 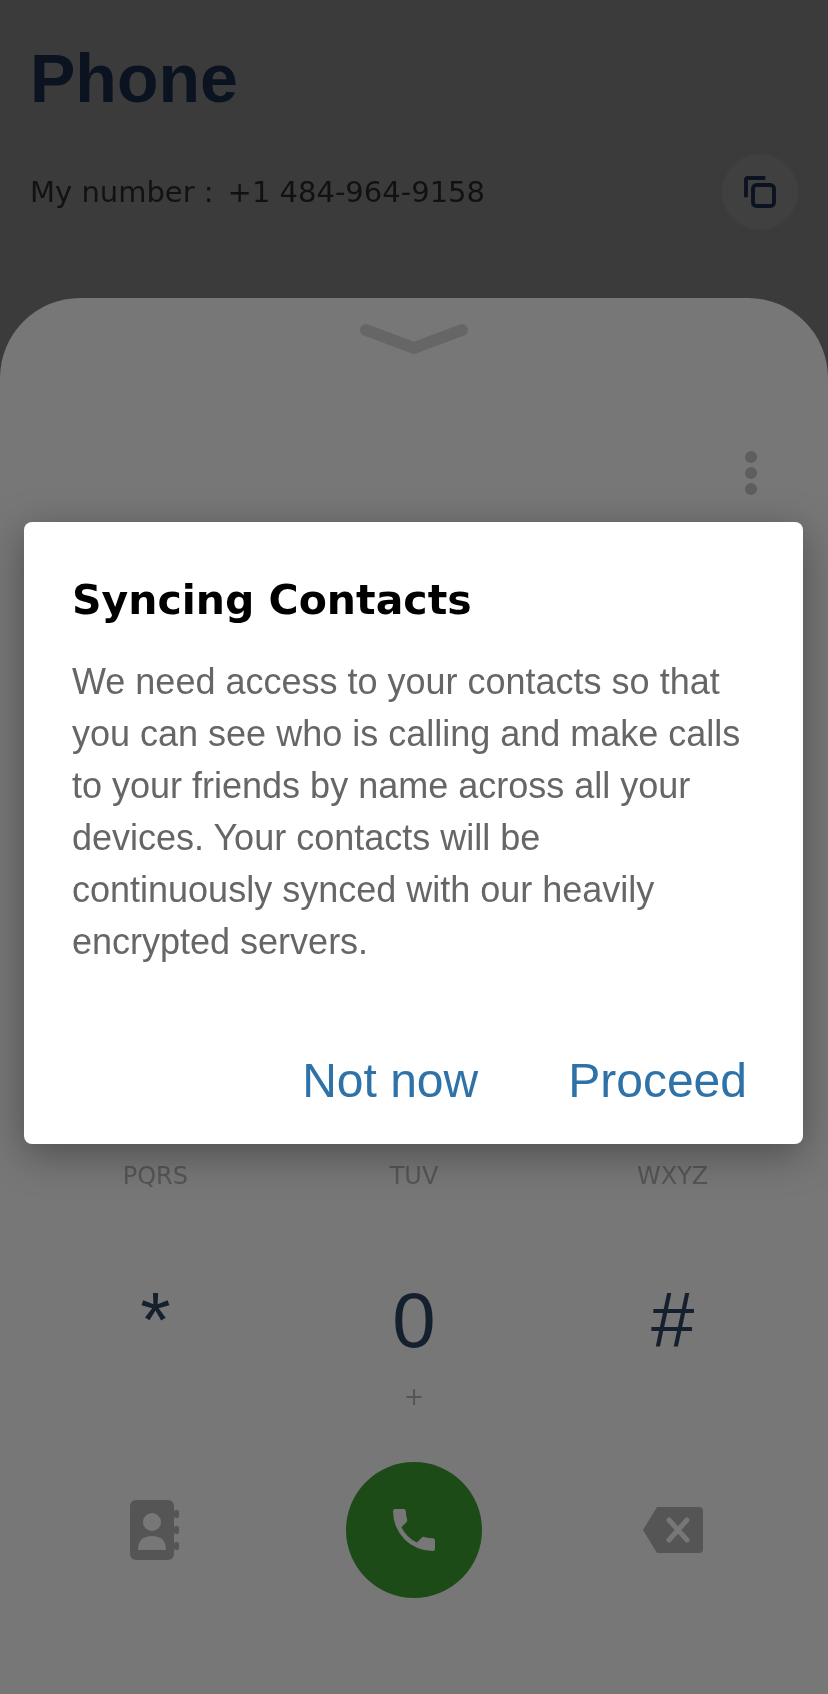 What do you see at coordinates (751, 473) in the screenshot?
I see `more-options-icon` at bounding box center [751, 473].